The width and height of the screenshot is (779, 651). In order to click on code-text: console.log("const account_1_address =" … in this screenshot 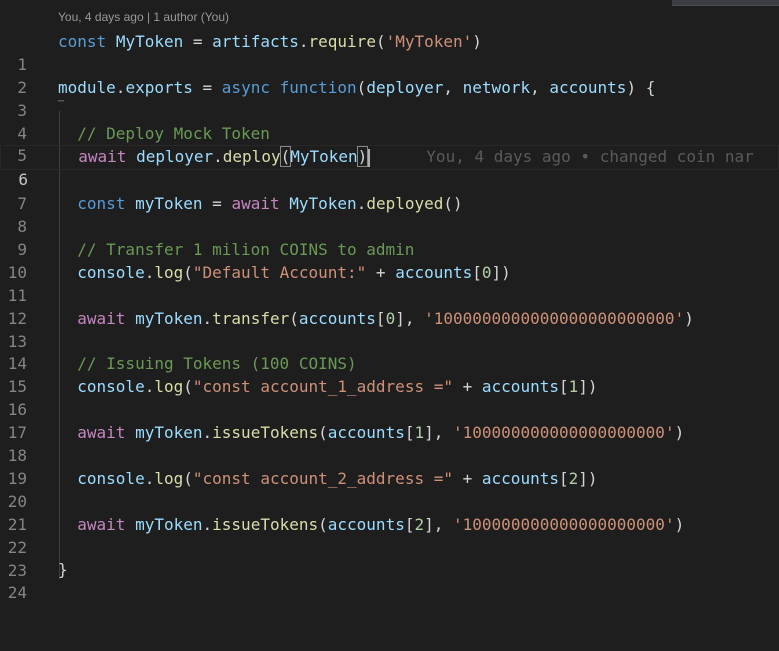, I will do `click(327, 387)`.